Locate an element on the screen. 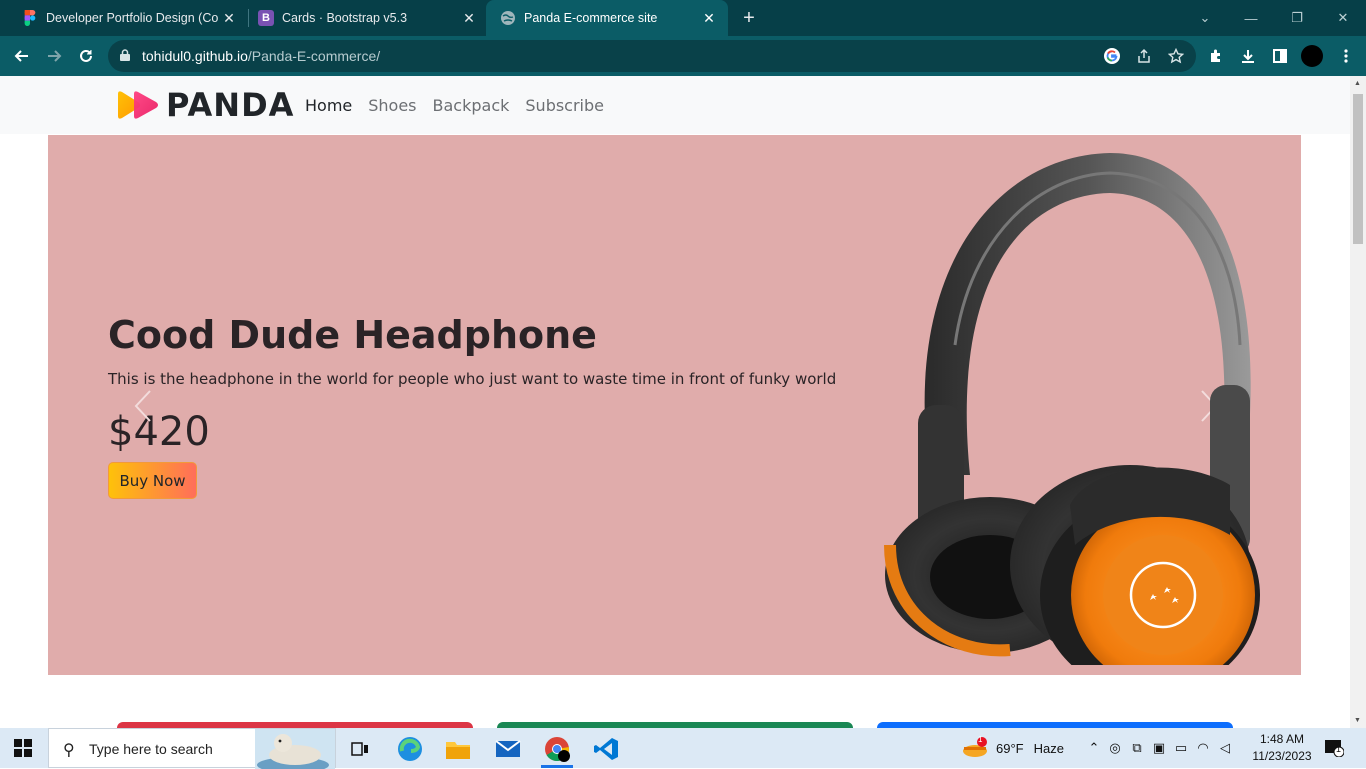 The width and height of the screenshot is (1366, 769). browser-toolbar: tohidul0.github.io/Panda-E-commerce/ is located at coordinates (683, 56).